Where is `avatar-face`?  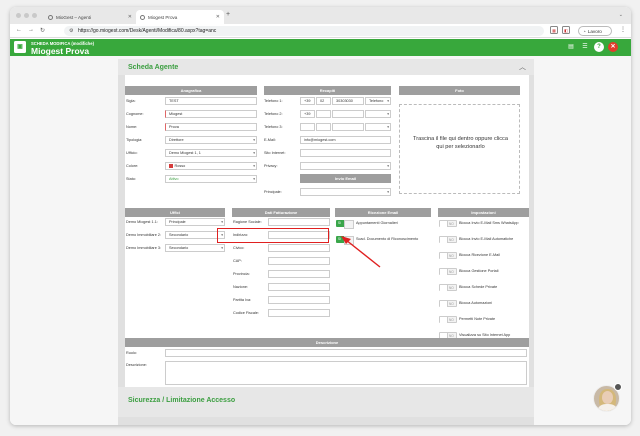 avatar-face is located at coordinates (607, 397).